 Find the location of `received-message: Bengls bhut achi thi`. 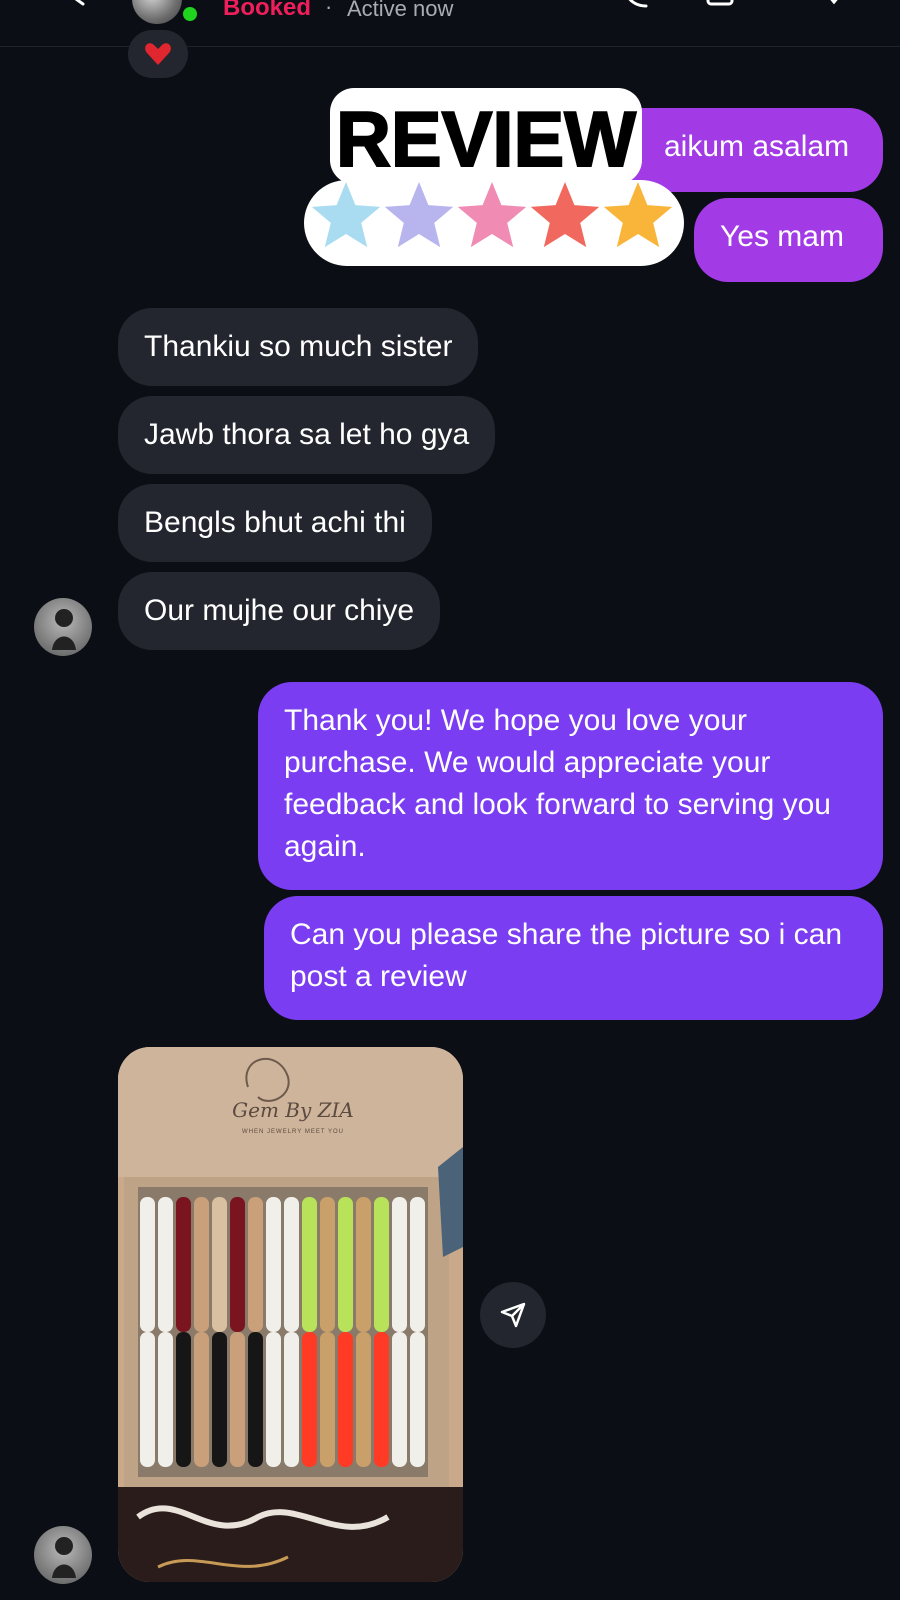

received-message: Bengls bhut achi thi is located at coordinates (275, 523).